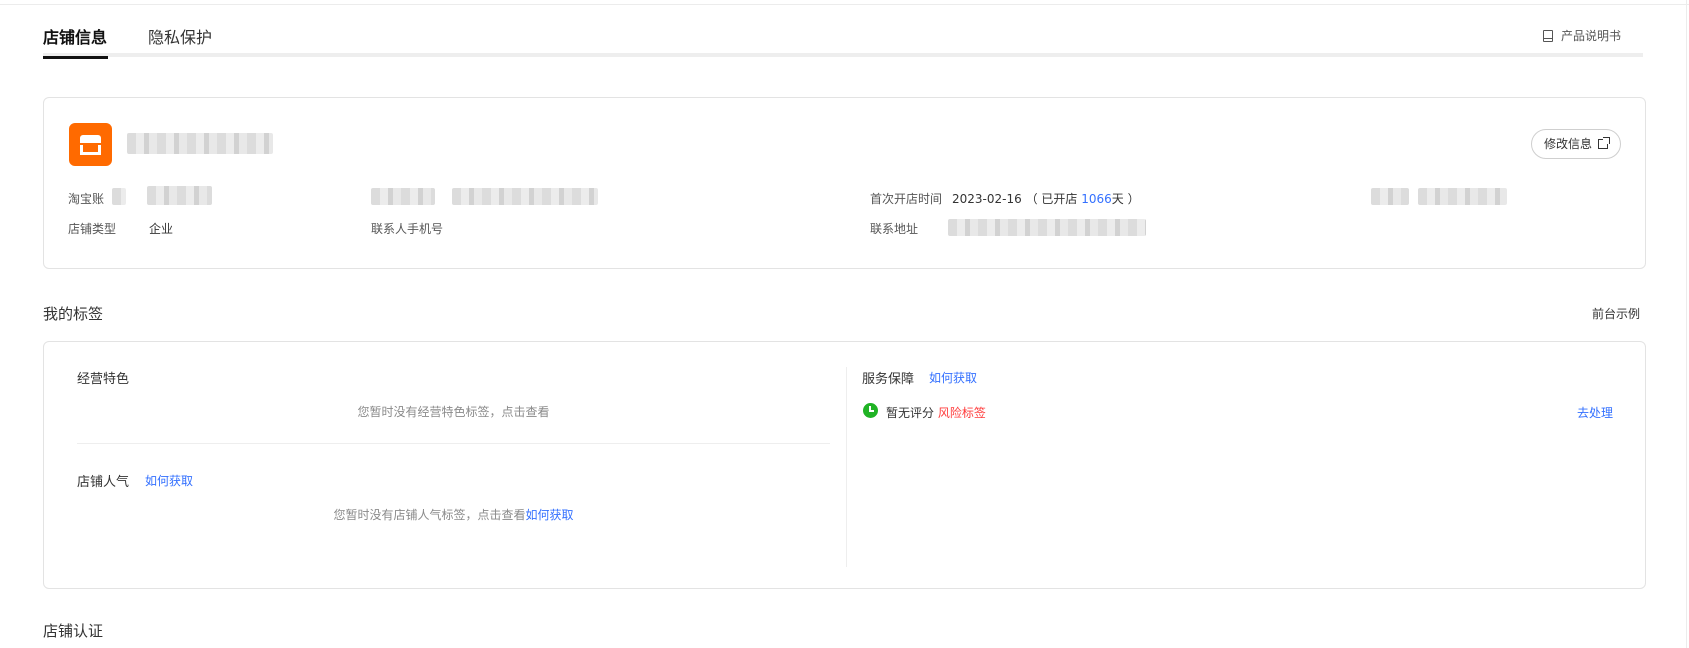 Image resolution: width=1689 pixels, height=648 pixels. Describe the element at coordinates (1686, 324) in the screenshot. I see `right-border` at that location.